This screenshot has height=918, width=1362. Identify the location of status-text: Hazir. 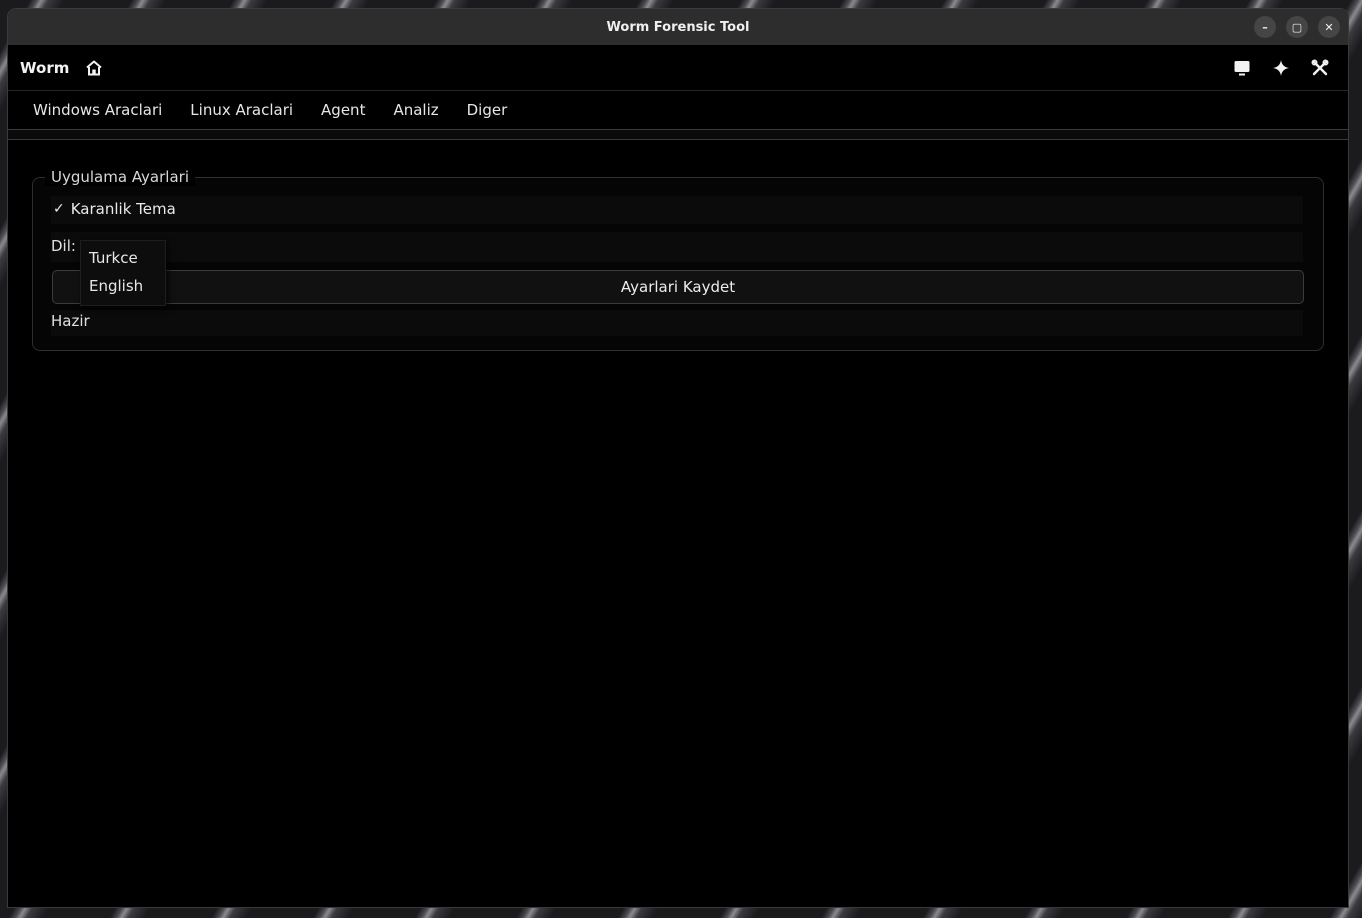
(70, 321).